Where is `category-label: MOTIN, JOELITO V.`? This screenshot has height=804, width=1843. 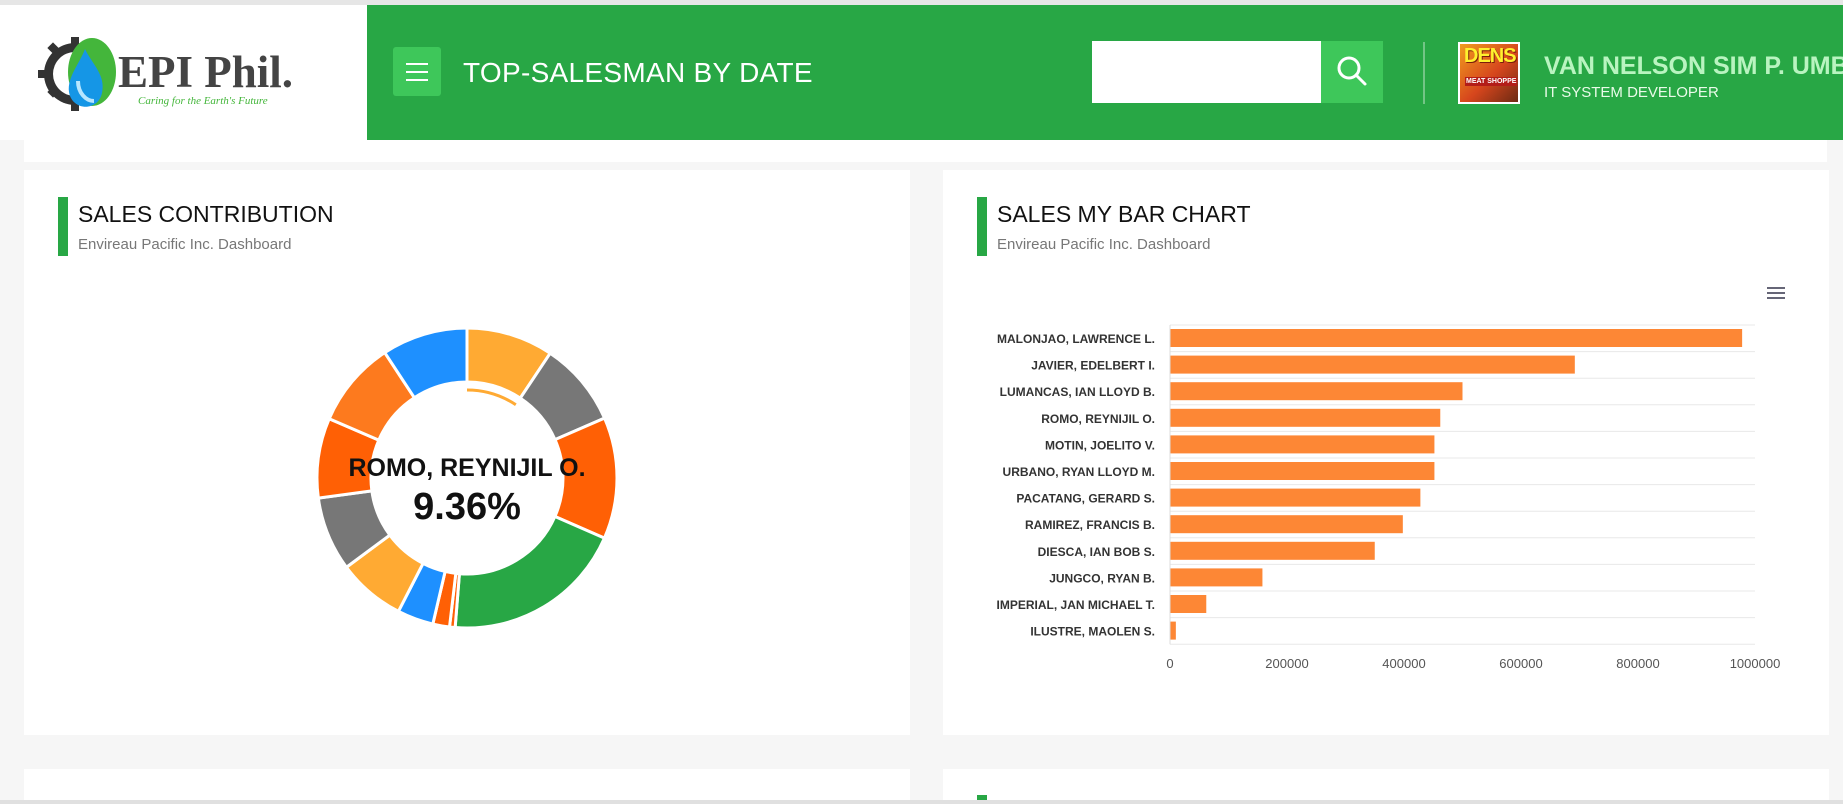
category-label: MOTIN, JOELITO V. is located at coordinates (1100, 445).